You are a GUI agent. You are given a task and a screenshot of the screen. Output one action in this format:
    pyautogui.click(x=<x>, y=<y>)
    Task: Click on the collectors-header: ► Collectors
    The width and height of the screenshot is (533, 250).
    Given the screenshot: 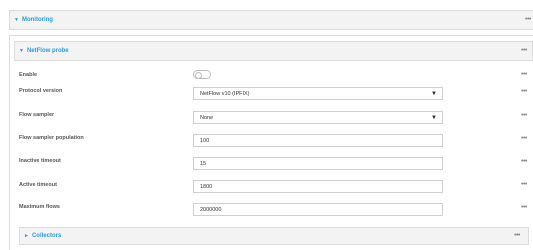 What is the action you would take?
    pyautogui.click(x=274, y=236)
    